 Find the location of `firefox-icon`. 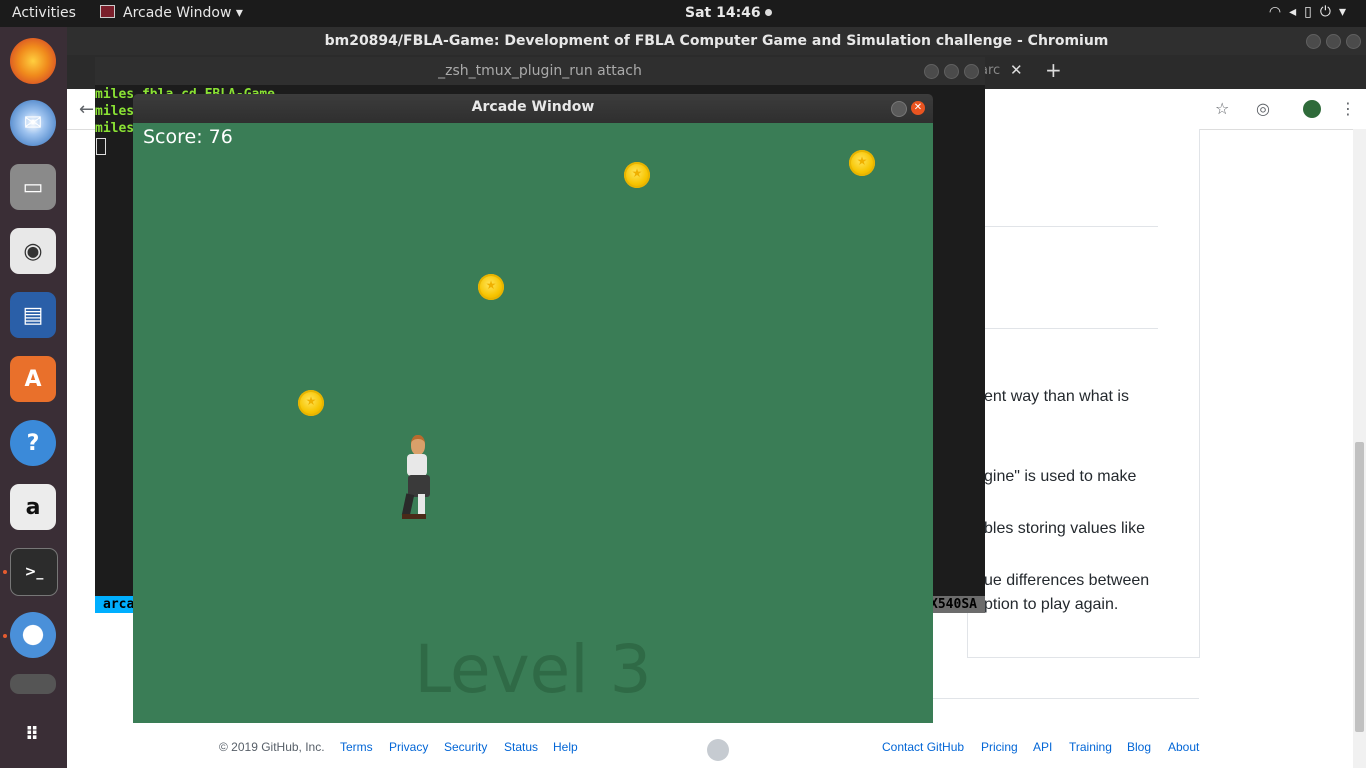

firefox-icon is located at coordinates (33, 61).